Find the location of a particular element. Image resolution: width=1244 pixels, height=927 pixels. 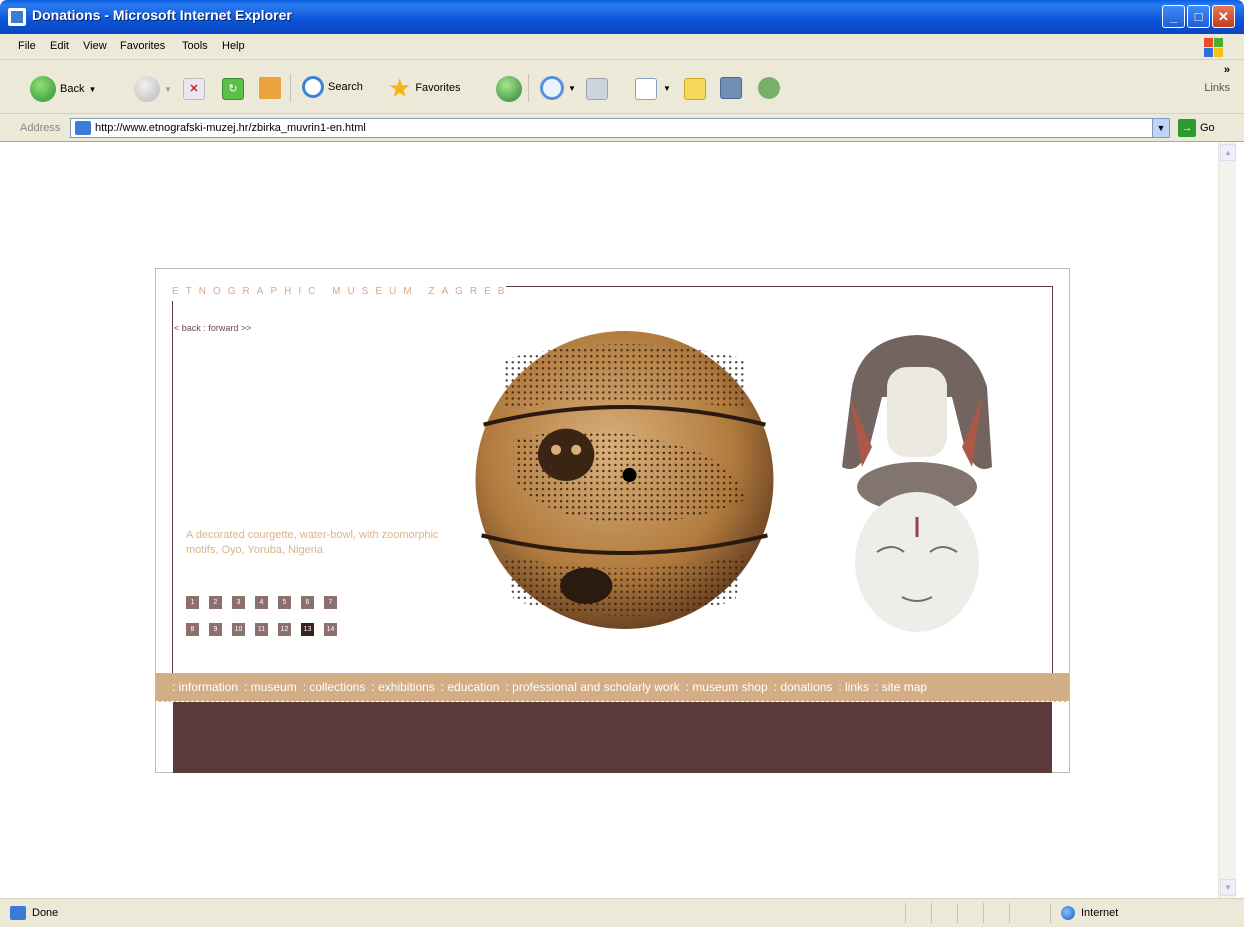

close-button: ✕ is located at coordinates (1223, 16).